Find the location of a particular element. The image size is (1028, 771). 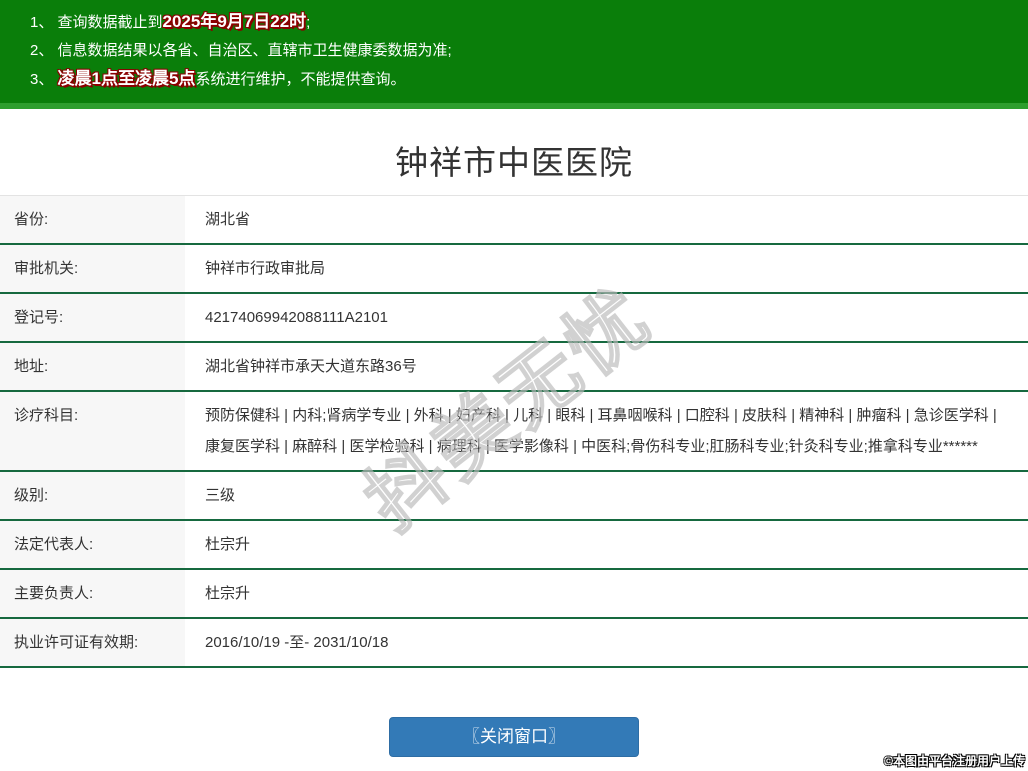

row-label: 诊疗科目: is located at coordinates (92, 431).